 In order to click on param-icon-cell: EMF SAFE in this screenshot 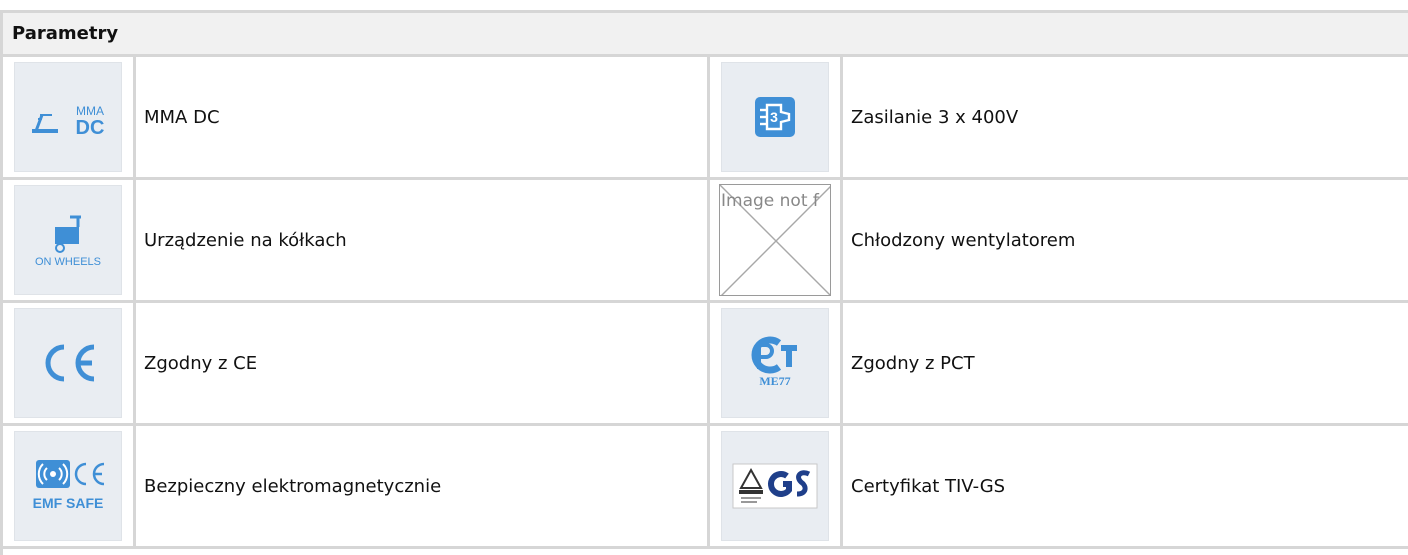, I will do `click(69, 487)`.